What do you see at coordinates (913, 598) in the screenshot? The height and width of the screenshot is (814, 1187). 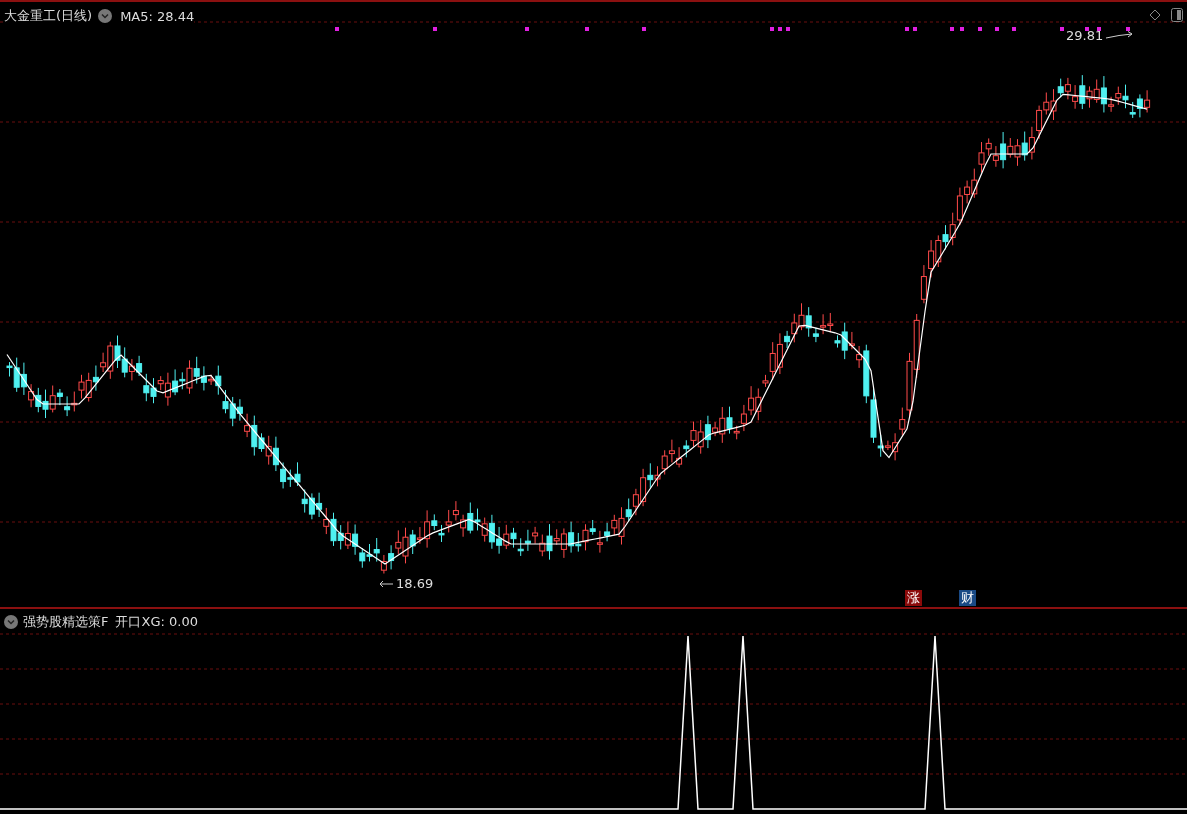 I see `marker-badge: 涨` at bounding box center [913, 598].